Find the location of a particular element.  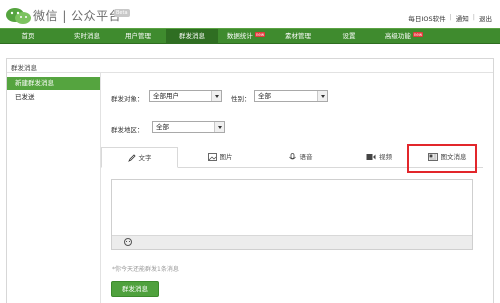

tab-voice: 语音 is located at coordinates (300, 157).